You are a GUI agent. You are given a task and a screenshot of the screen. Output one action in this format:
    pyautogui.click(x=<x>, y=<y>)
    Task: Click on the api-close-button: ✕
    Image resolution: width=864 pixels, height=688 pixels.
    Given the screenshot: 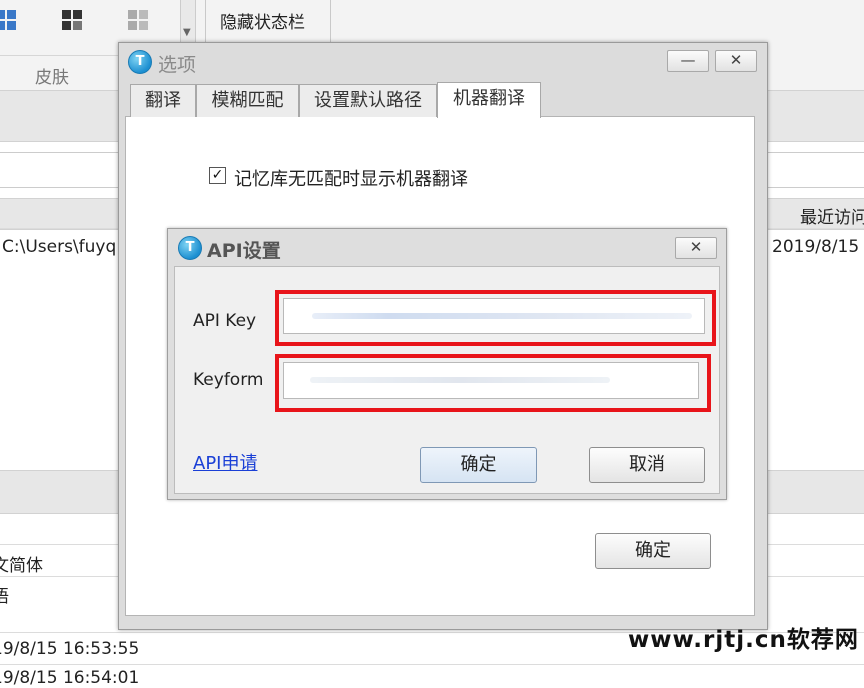 What is the action you would take?
    pyautogui.click(x=696, y=248)
    